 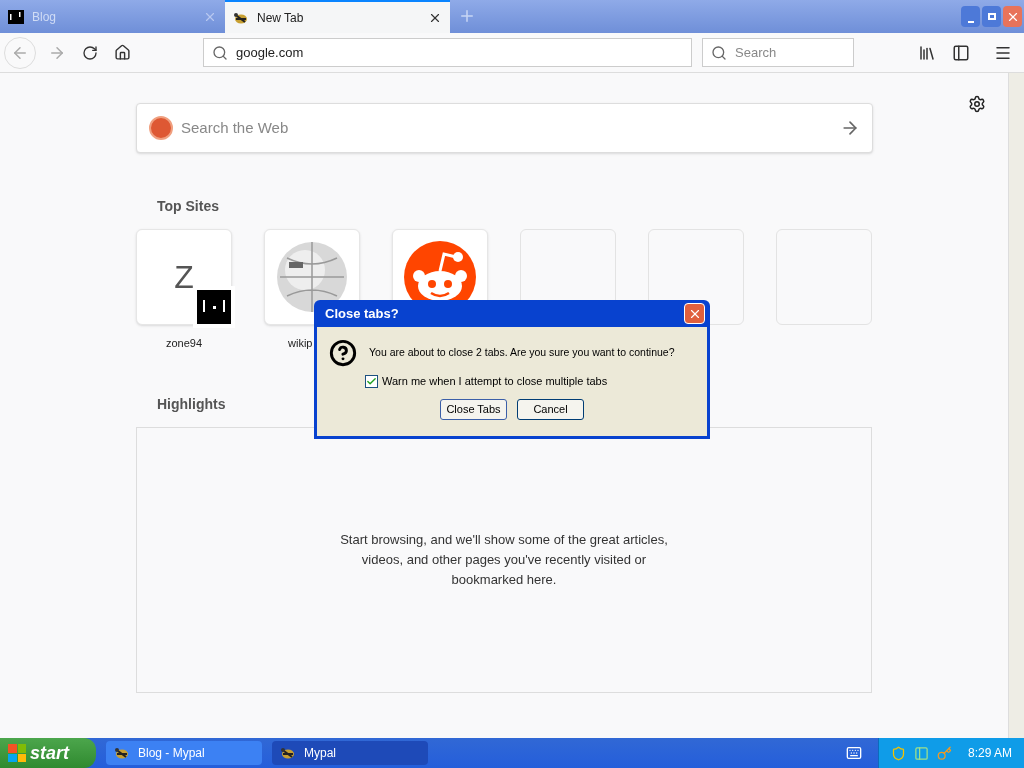 I want to click on dialog-title: Close tabs?, so click(x=362, y=313).